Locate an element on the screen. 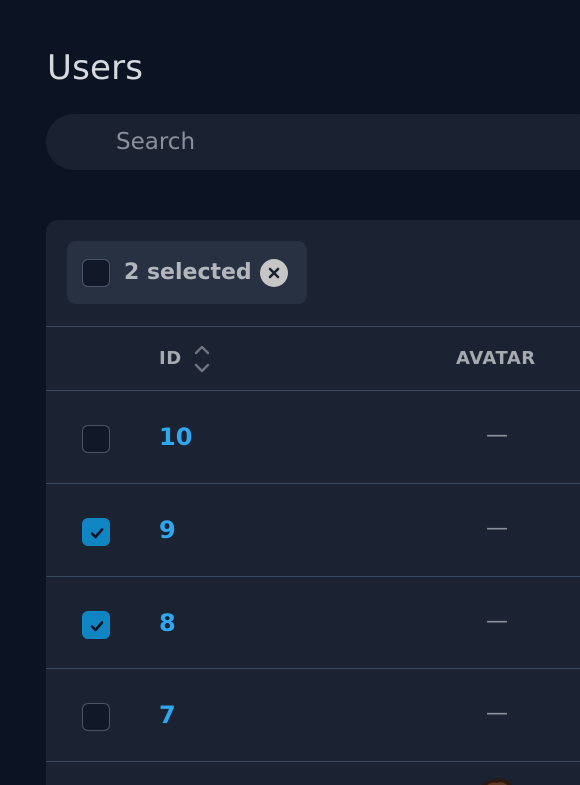 This screenshot has height=785, width=580. table-row: 8 — is located at coordinates (313, 623).